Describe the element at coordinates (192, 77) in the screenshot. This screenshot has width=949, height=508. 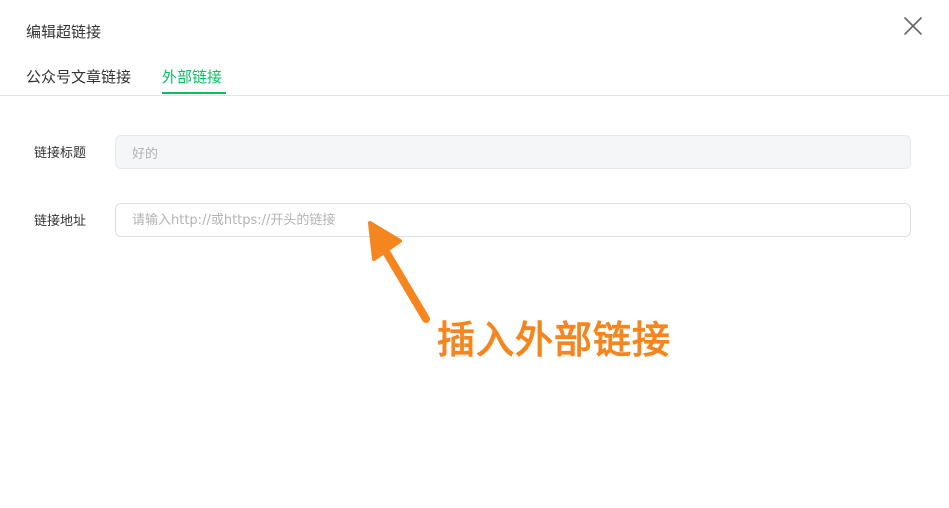
I see `tab-external-link: 外部链接` at that location.